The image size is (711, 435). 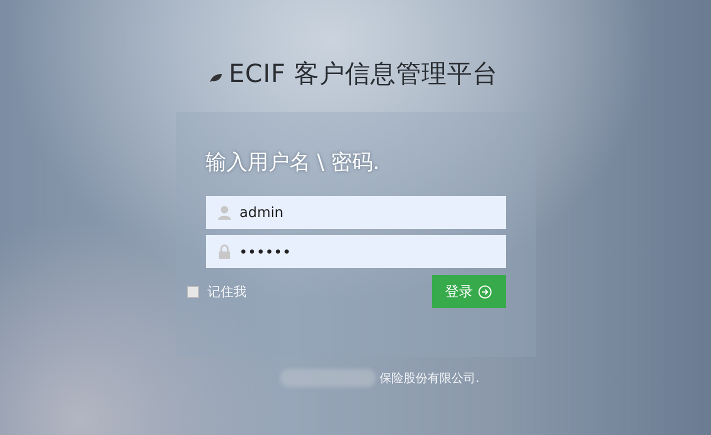 I want to click on leaf-icon, so click(x=215, y=77).